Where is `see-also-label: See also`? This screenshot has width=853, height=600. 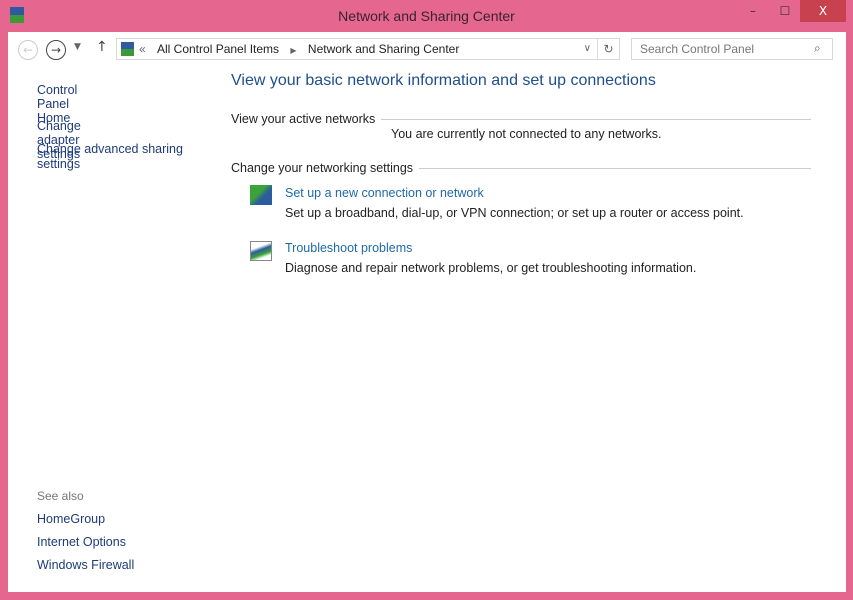 see-also-label: See also is located at coordinates (60, 496).